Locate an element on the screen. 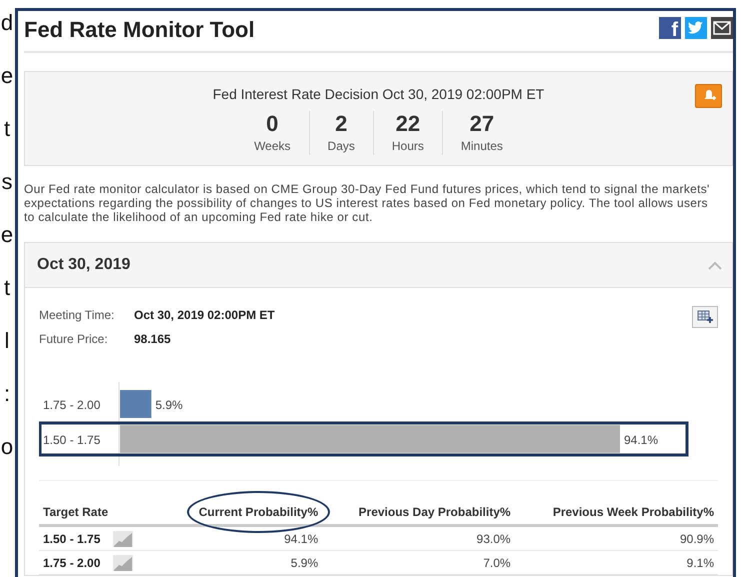  chevron-up-icon is located at coordinates (715, 265).